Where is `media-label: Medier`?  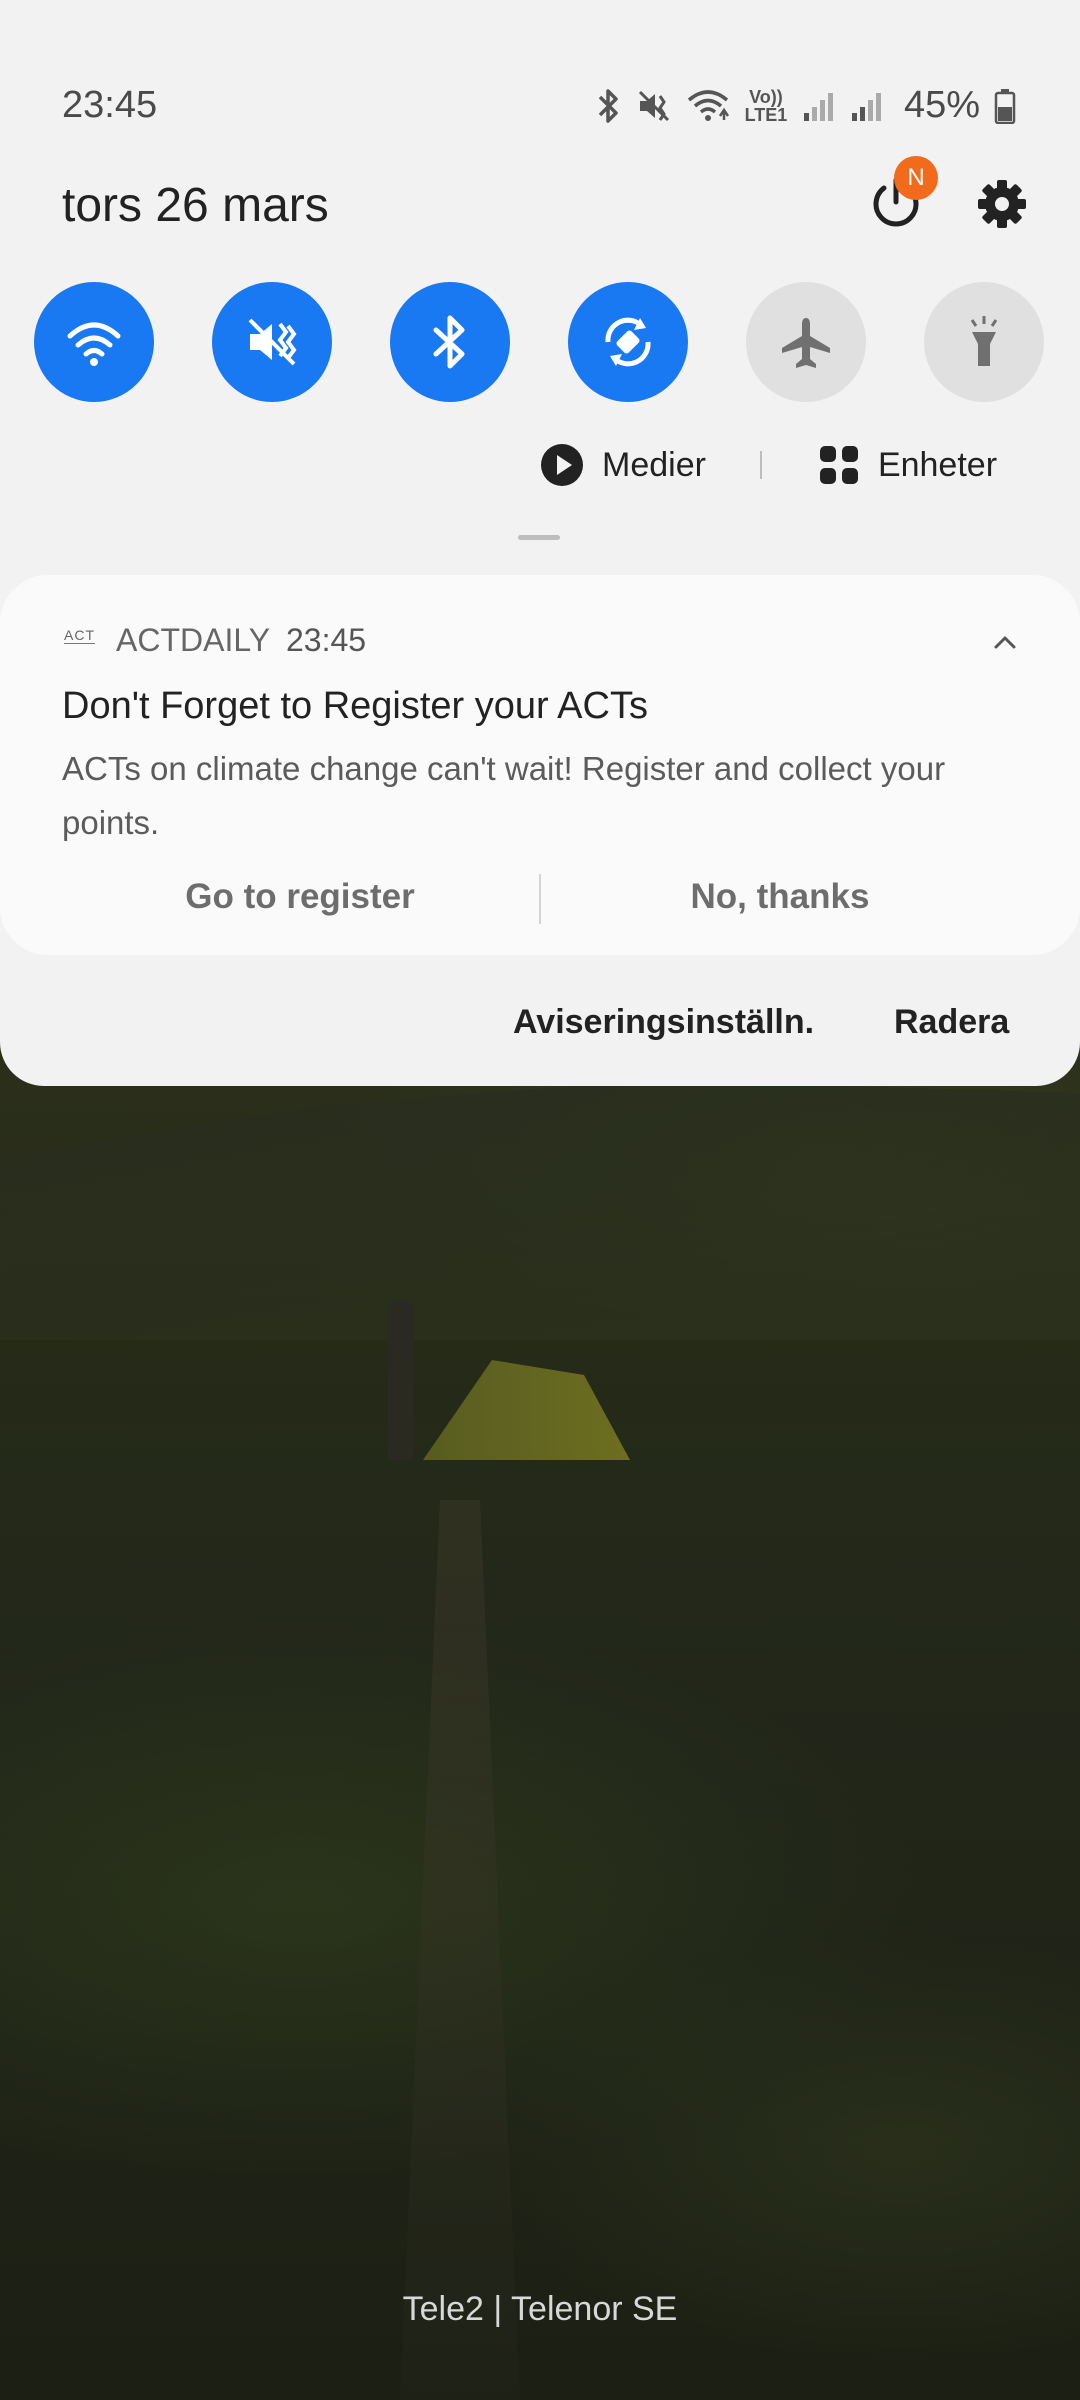
media-label: Medier is located at coordinates (654, 464).